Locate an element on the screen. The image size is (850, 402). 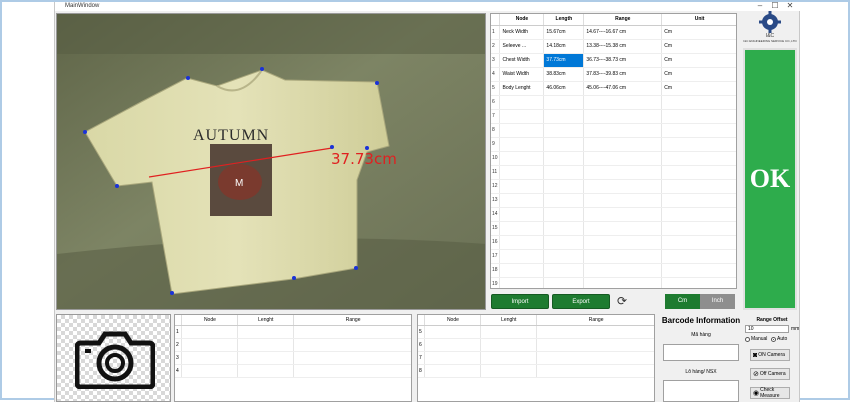
range-offset-input: 10 is located at coordinates (767, 329).